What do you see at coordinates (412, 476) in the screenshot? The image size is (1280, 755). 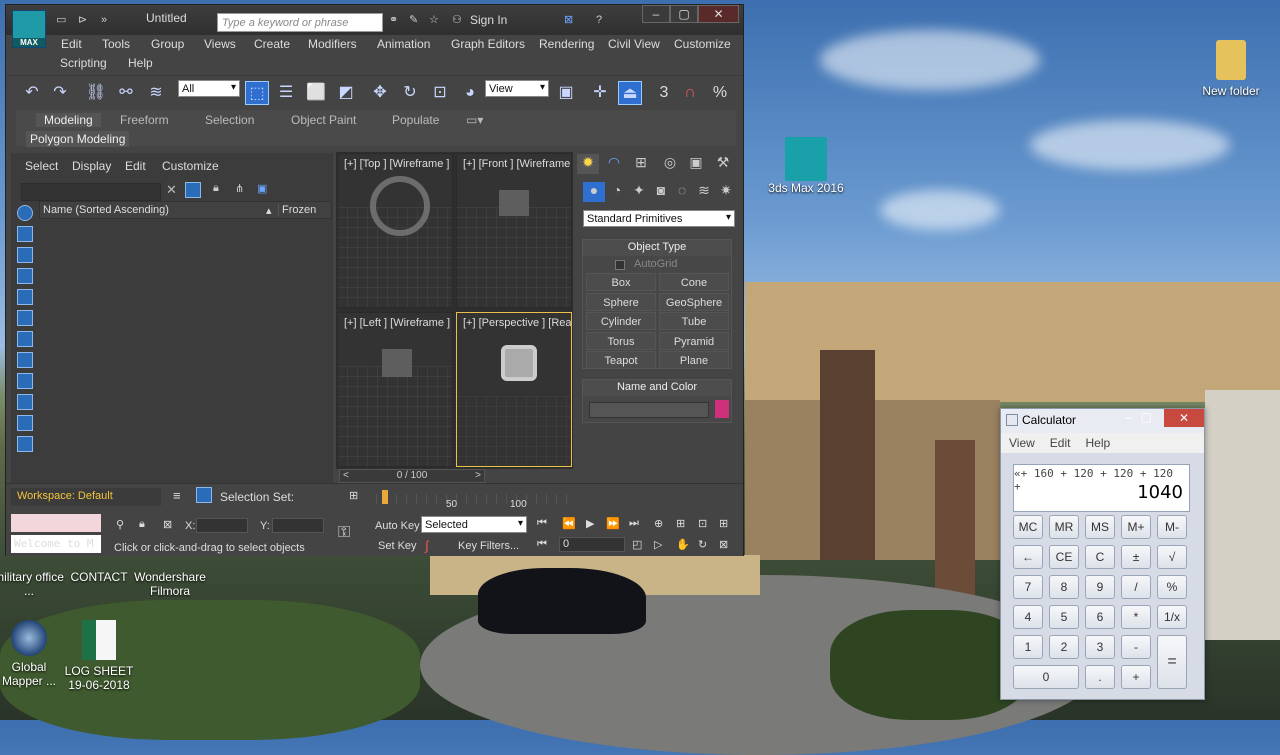 I see `time-slider: < 0 / 100 >` at bounding box center [412, 476].